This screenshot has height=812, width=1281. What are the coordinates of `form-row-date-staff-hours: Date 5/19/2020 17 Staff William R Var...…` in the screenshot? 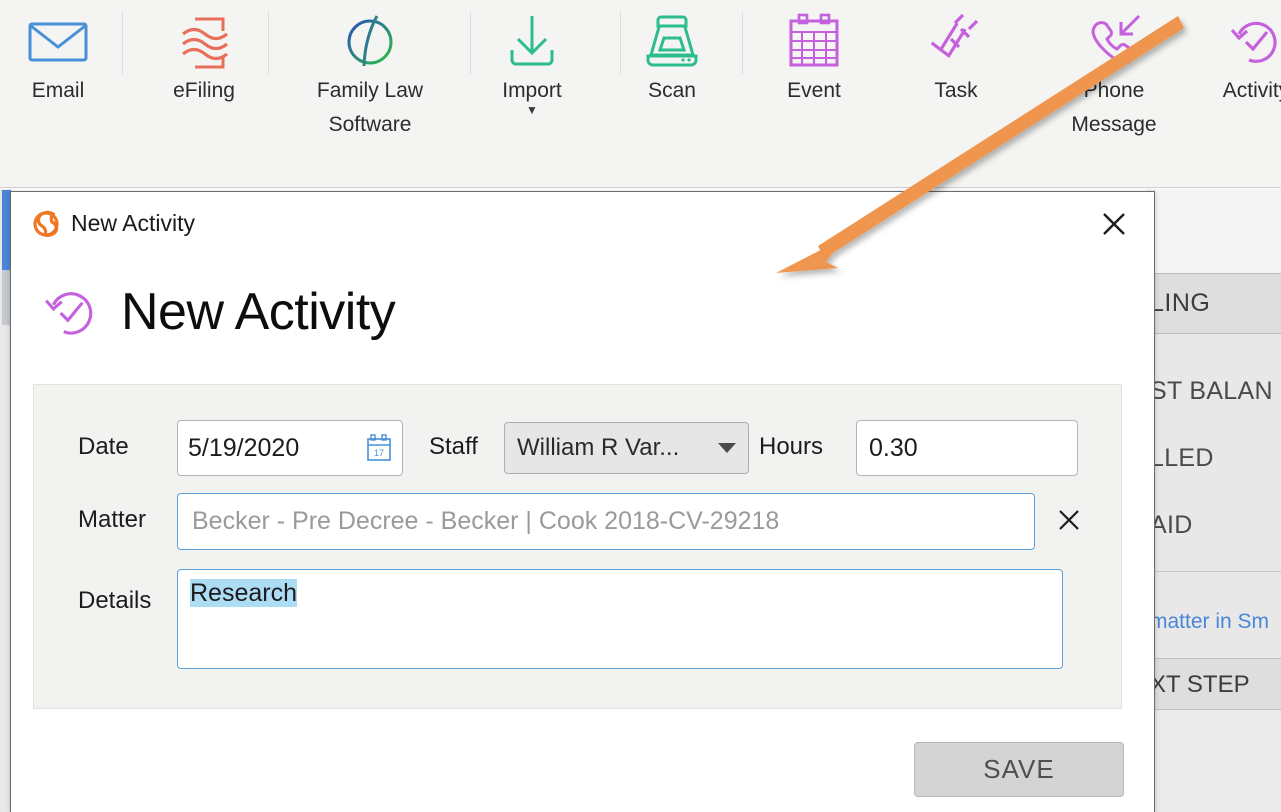 It's located at (577, 448).